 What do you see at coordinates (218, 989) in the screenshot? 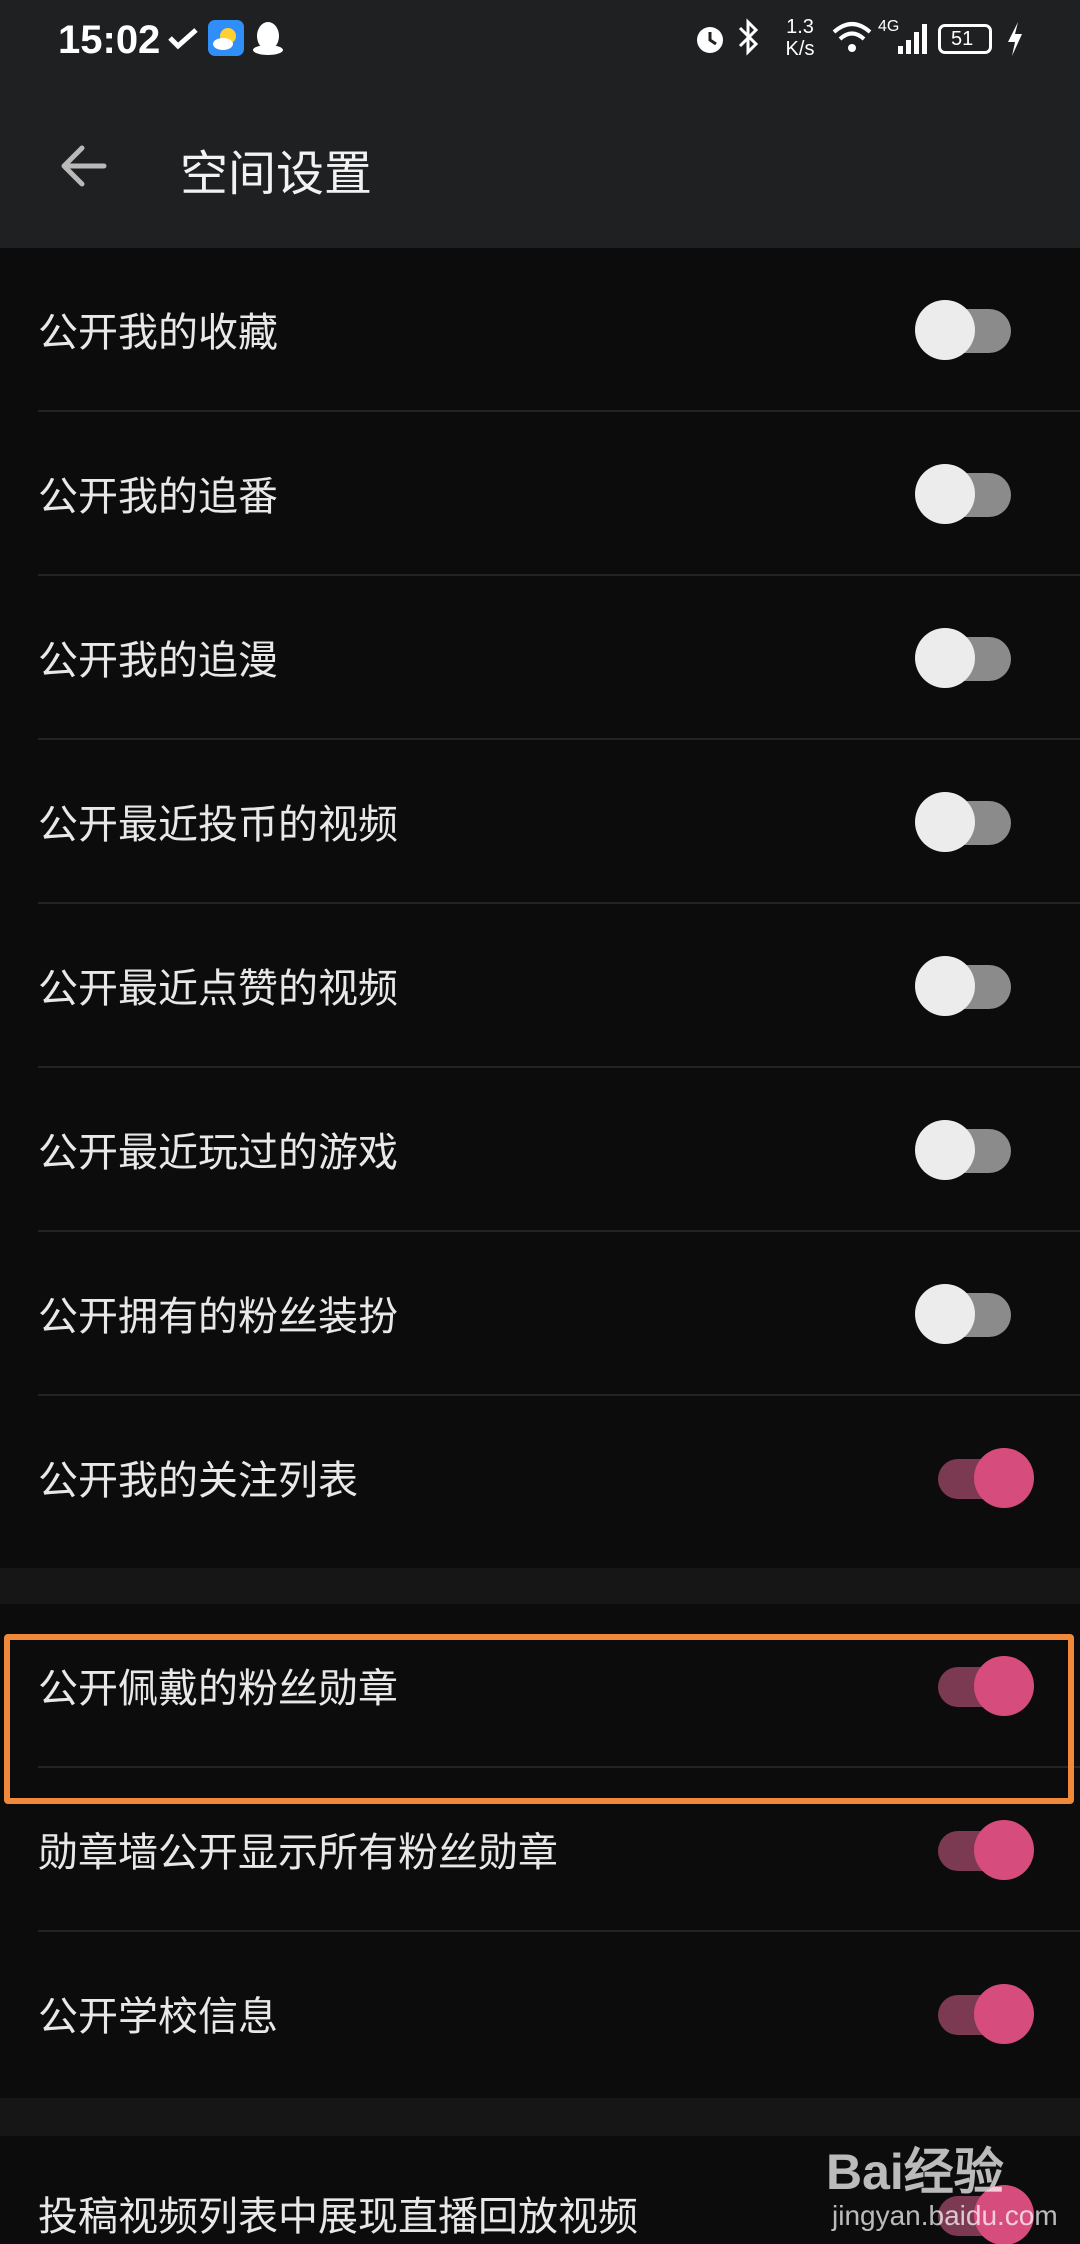
I see `row-label: 公开最近点赞的视频` at bounding box center [218, 989].